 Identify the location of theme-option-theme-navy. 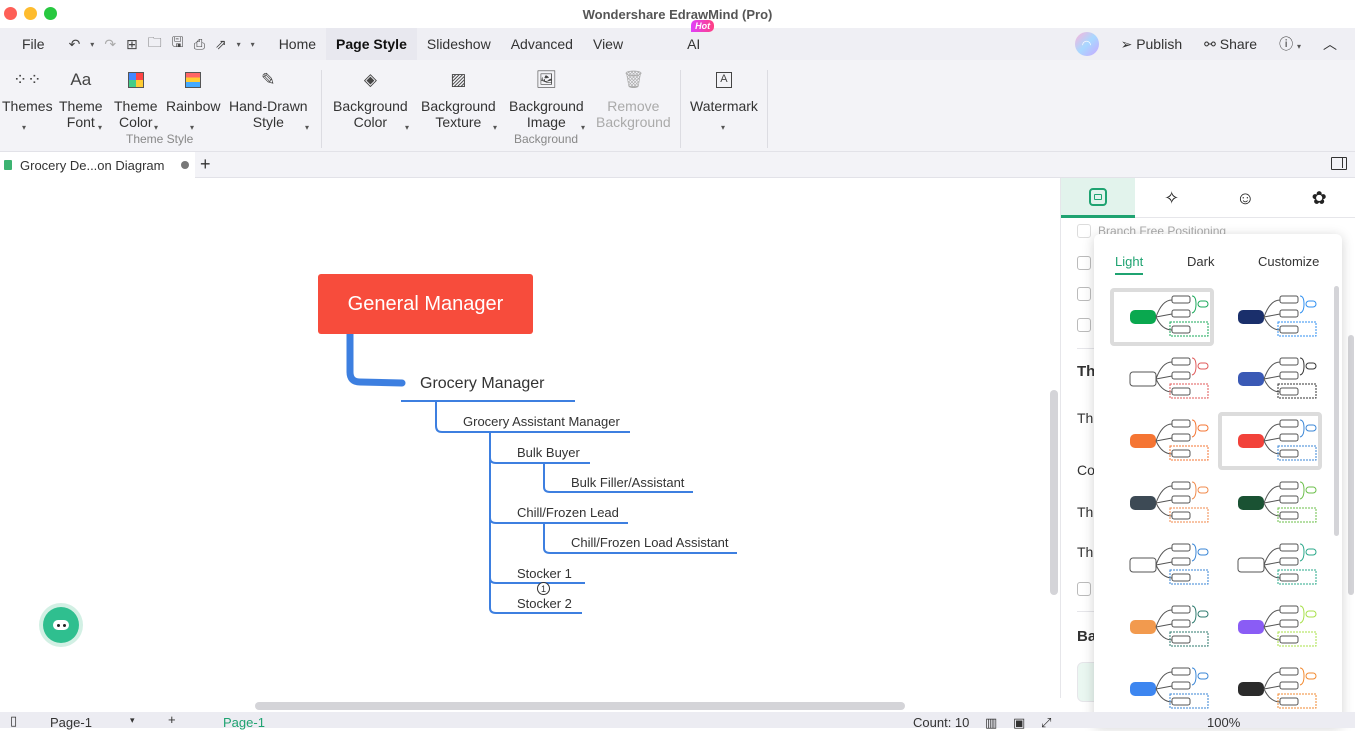
(1270, 317).